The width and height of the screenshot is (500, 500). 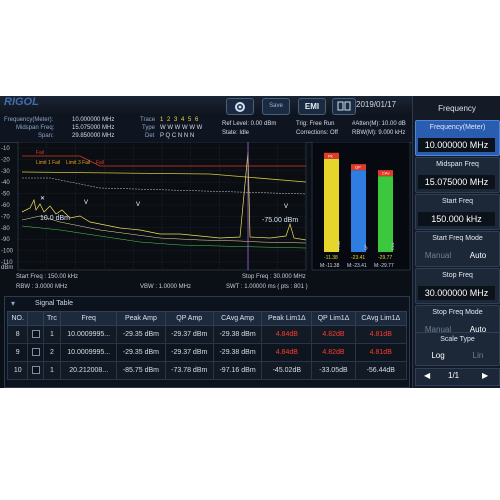 I want to click on ref-level: Ref Level: 0.00 dBm, so click(x=249, y=124).